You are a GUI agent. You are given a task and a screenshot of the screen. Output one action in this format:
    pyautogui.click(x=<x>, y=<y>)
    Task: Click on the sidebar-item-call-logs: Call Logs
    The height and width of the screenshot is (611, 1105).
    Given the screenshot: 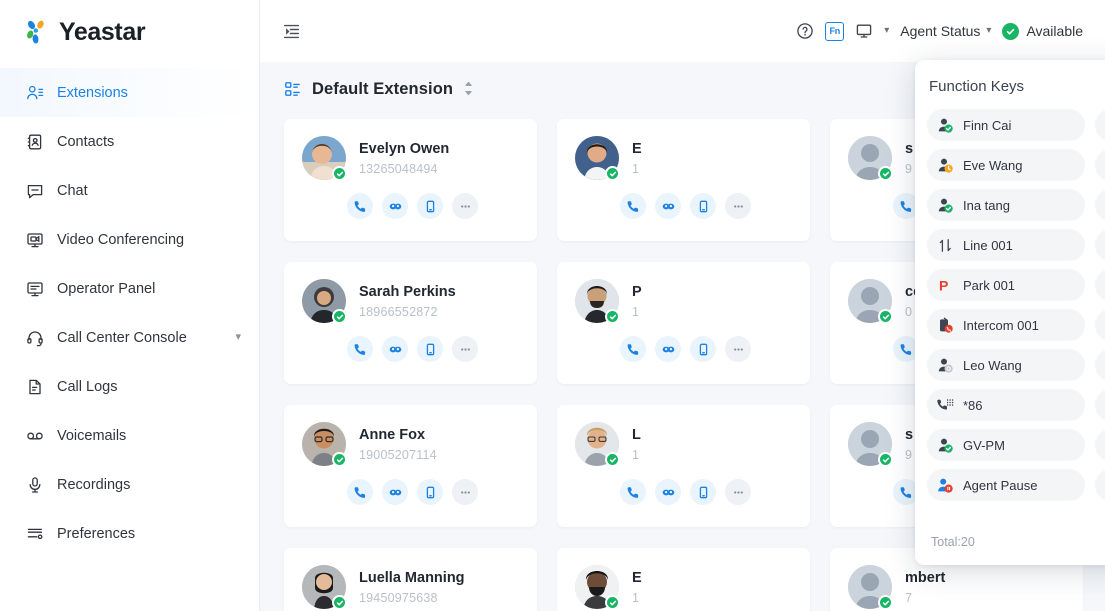 What is the action you would take?
    pyautogui.click(x=129, y=386)
    